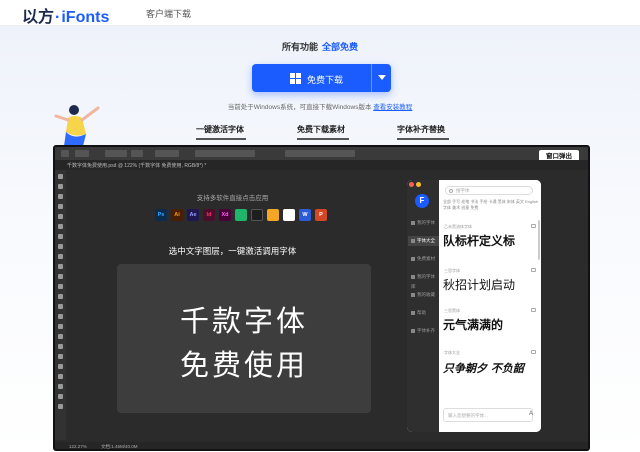  What do you see at coordinates (413, 240) in the screenshot?
I see `library-icon` at bounding box center [413, 240].